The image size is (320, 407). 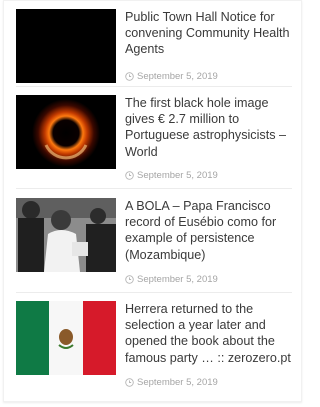 I want to click on football-photo-image, so click(x=66, y=235).